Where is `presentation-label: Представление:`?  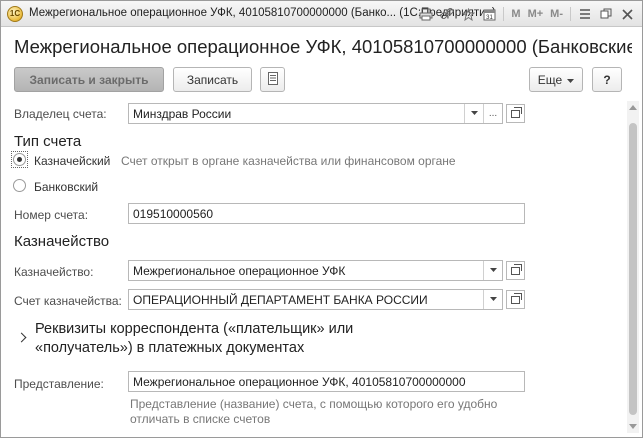
presentation-label: Представление: is located at coordinates (59, 384).